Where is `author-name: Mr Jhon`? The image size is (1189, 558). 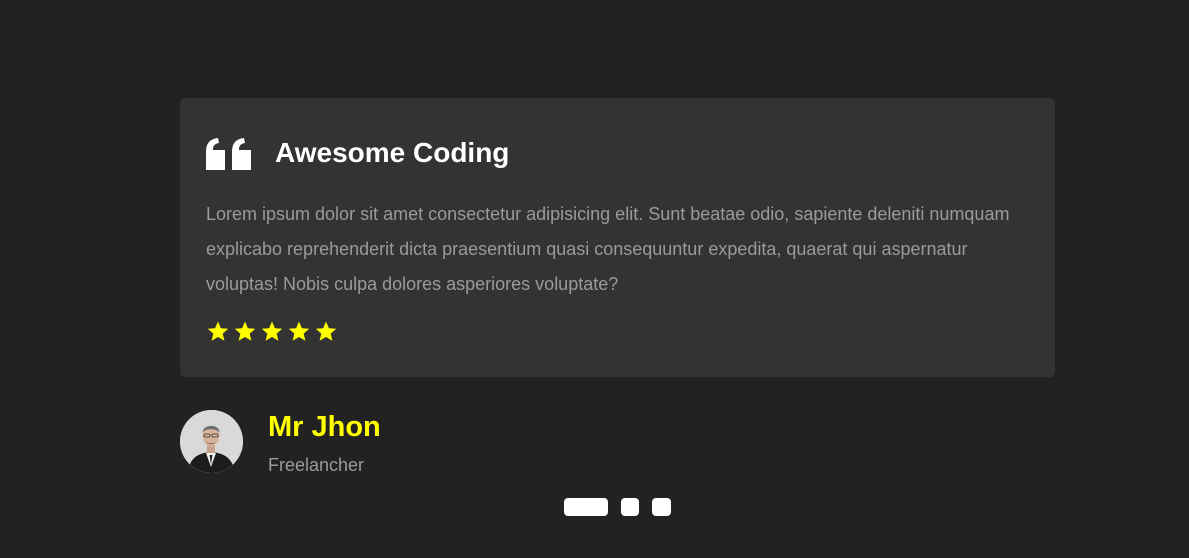
author-name: Mr Jhon is located at coordinates (324, 427).